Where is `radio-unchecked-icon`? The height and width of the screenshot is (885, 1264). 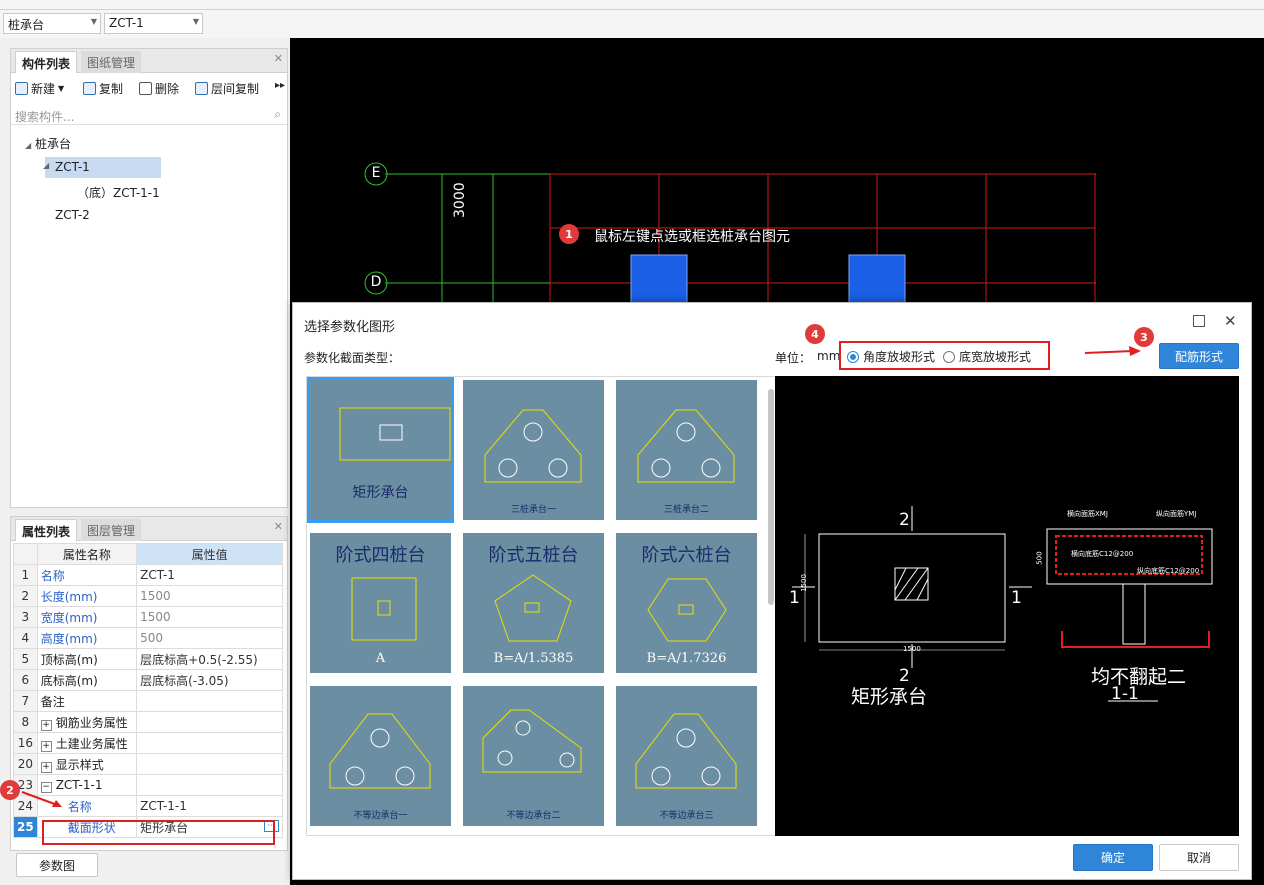
radio-unchecked-icon is located at coordinates (949, 356).